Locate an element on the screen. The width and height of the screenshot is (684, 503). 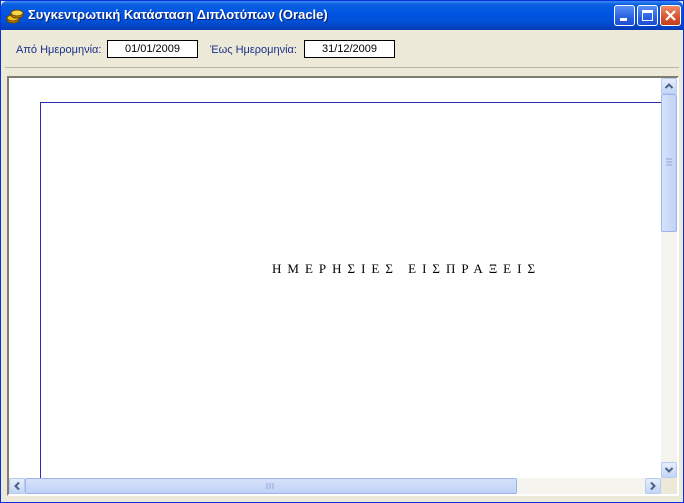
scroll-up-button is located at coordinates (669, 86).